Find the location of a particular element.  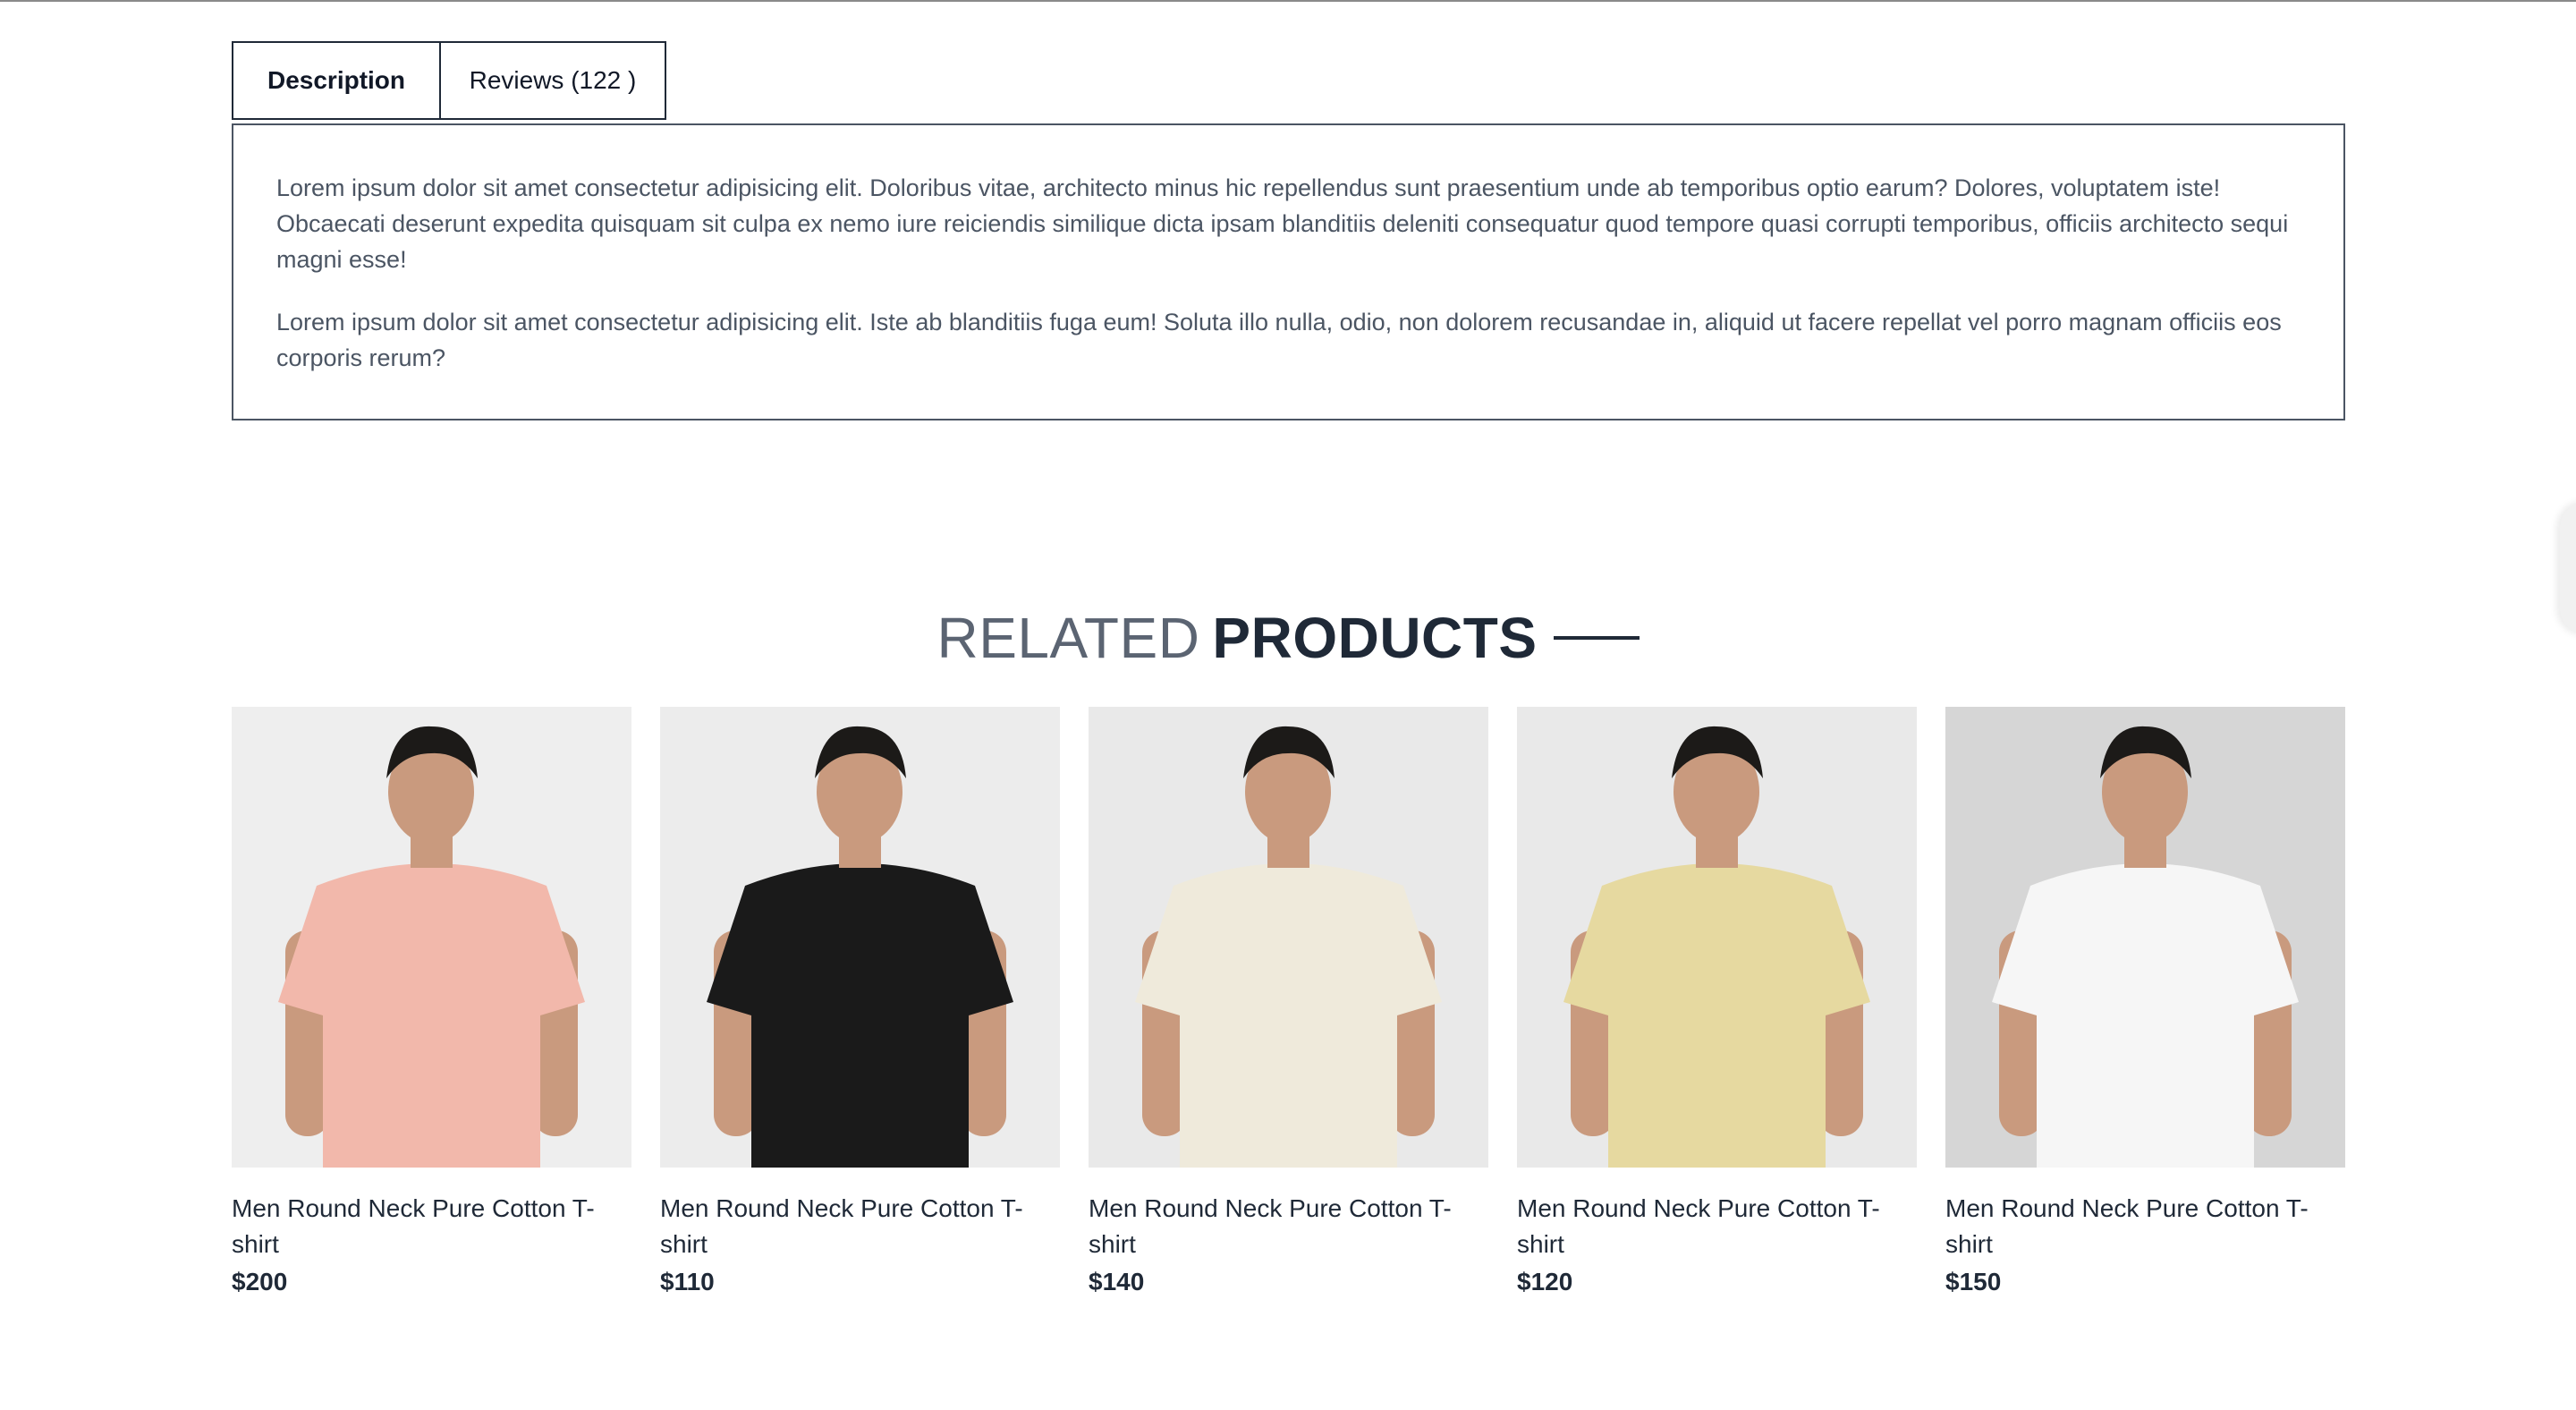

product-price: $120 is located at coordinates (1545, 1281).